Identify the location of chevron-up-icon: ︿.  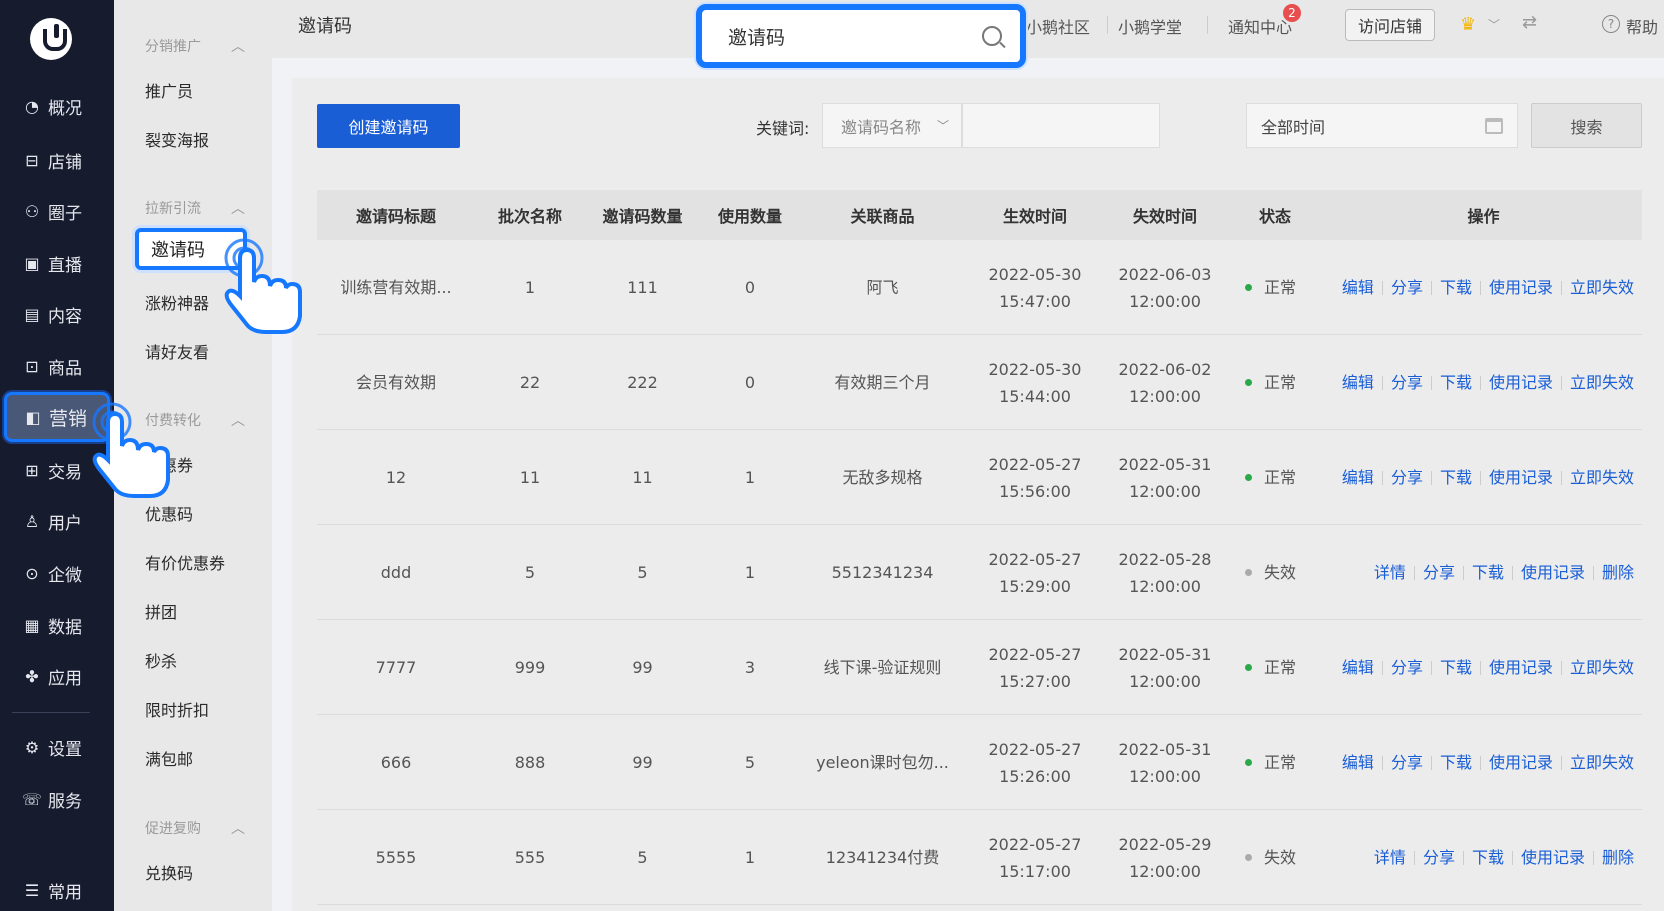
(238, 421).